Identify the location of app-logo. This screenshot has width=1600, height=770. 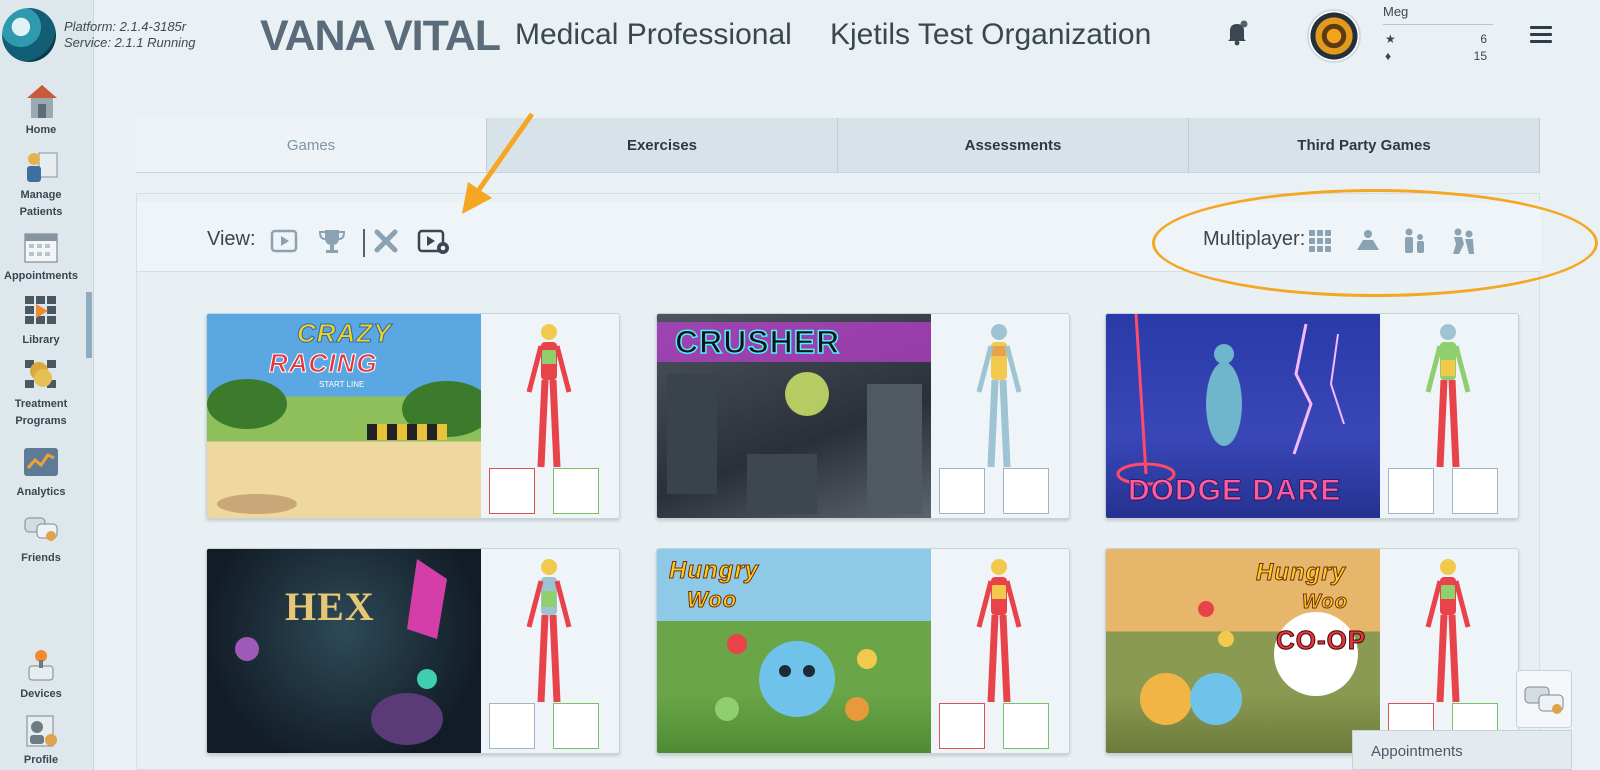
(29, 35).